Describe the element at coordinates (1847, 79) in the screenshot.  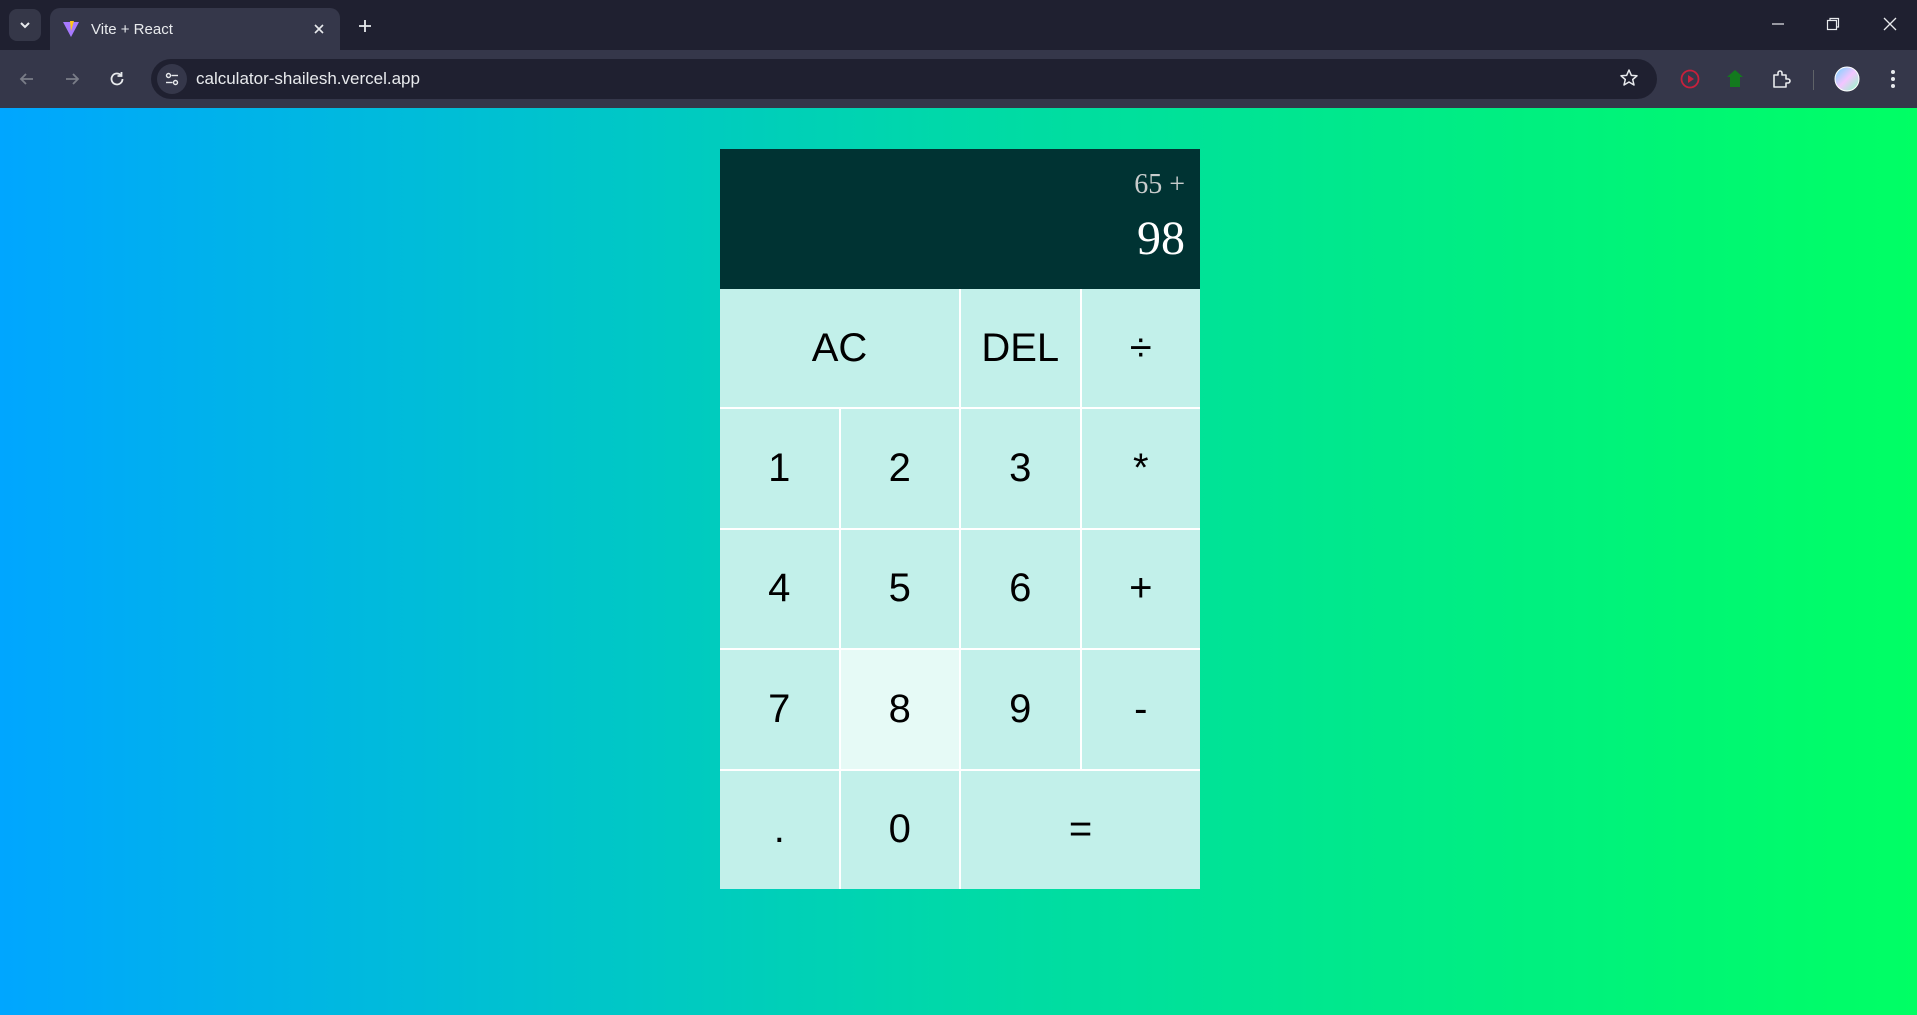
I see `profile-avatar` at that location.